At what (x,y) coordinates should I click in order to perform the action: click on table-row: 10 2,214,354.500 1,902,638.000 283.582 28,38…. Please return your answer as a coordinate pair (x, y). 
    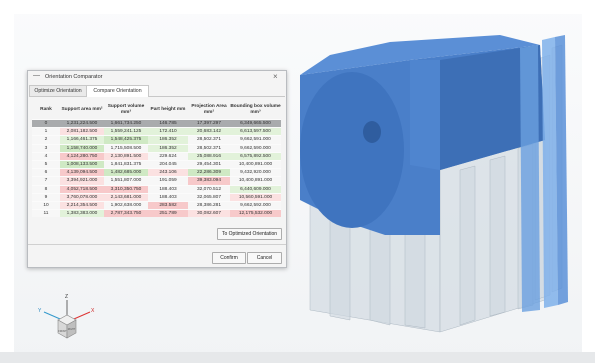
    Looking at the image, I should click on (156, 205).